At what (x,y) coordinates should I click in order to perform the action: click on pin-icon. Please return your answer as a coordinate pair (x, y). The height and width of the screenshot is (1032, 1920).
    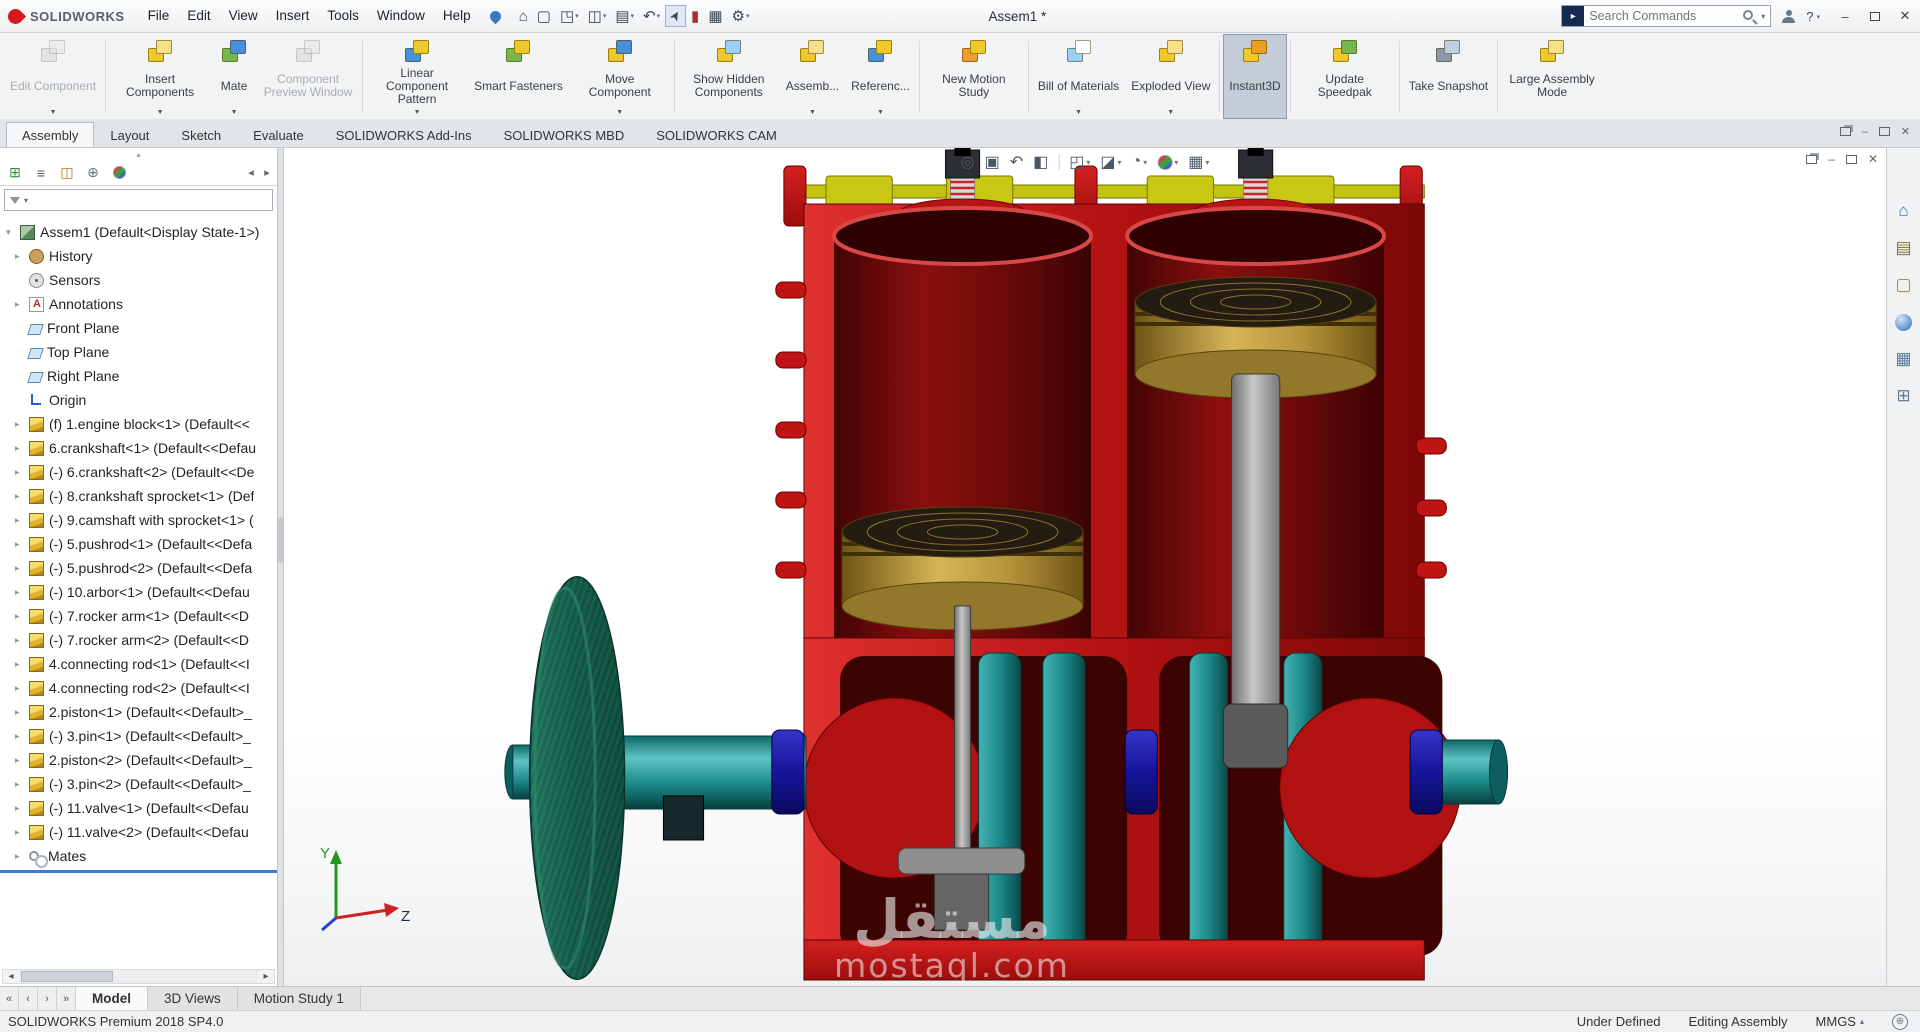
    Looking at the image, I should click on (495, 16).